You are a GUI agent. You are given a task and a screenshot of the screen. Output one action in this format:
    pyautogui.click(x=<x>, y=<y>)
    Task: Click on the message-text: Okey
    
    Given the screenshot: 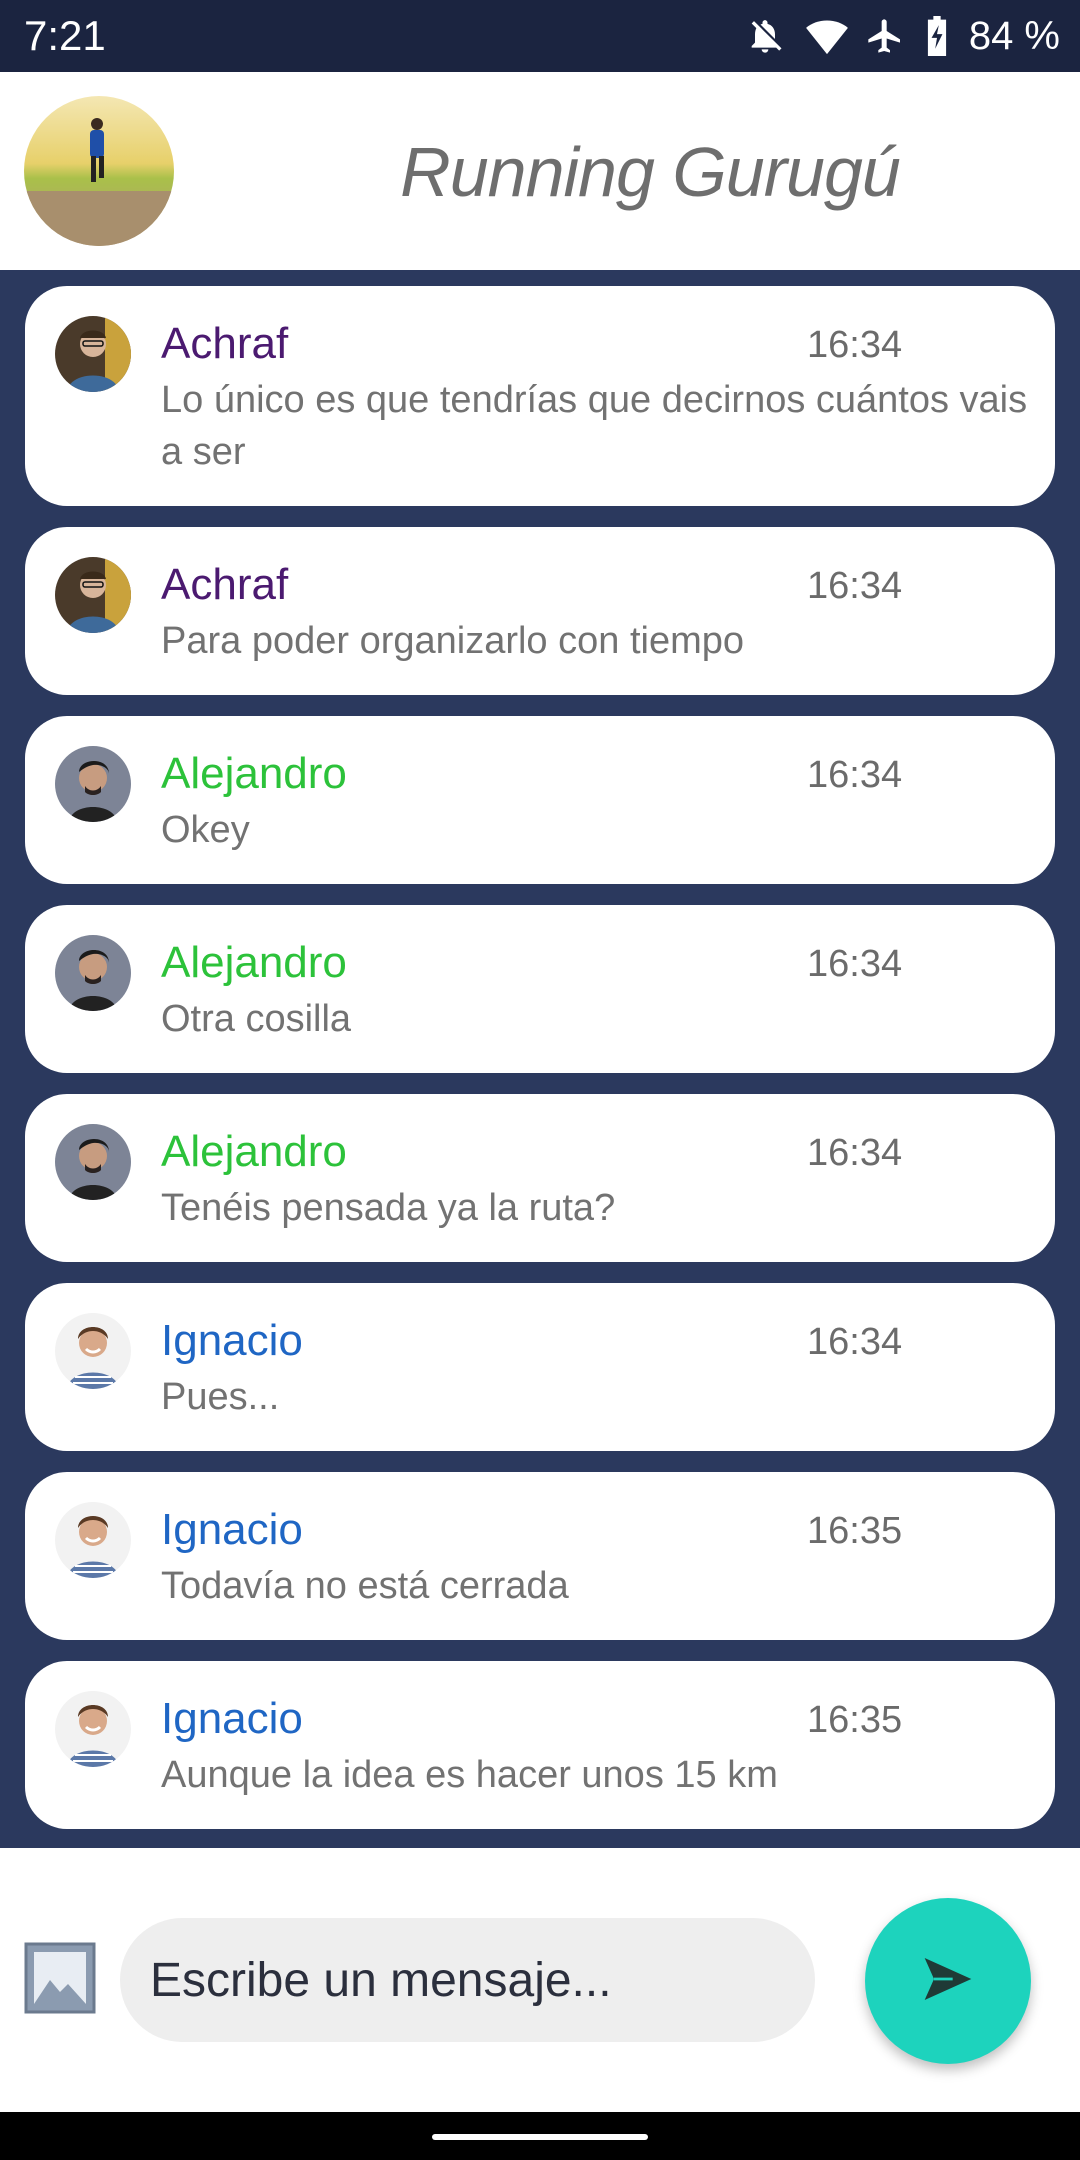 What is the action you would take?
    pyautogui.click(x=205, y=830)
    